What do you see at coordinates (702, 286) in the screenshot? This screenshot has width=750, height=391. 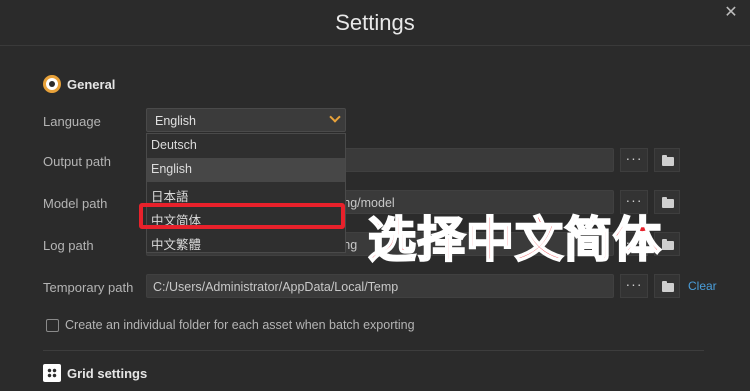 I see `clear-temp-path-link: Clear` at bounding box center [702, 286].